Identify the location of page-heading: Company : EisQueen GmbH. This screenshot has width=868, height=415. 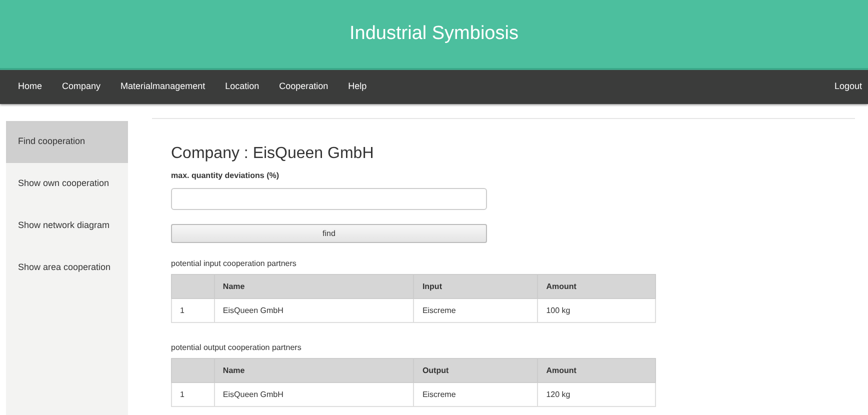
(273, 154).